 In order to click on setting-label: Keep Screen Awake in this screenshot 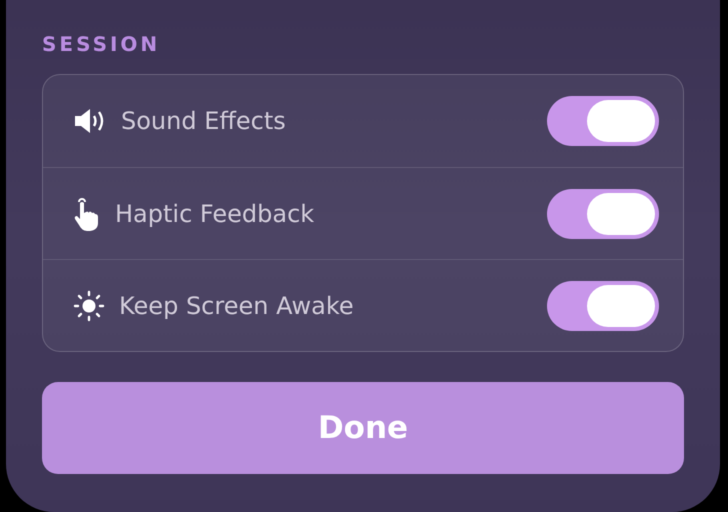, I will do `click(236, 306)`.